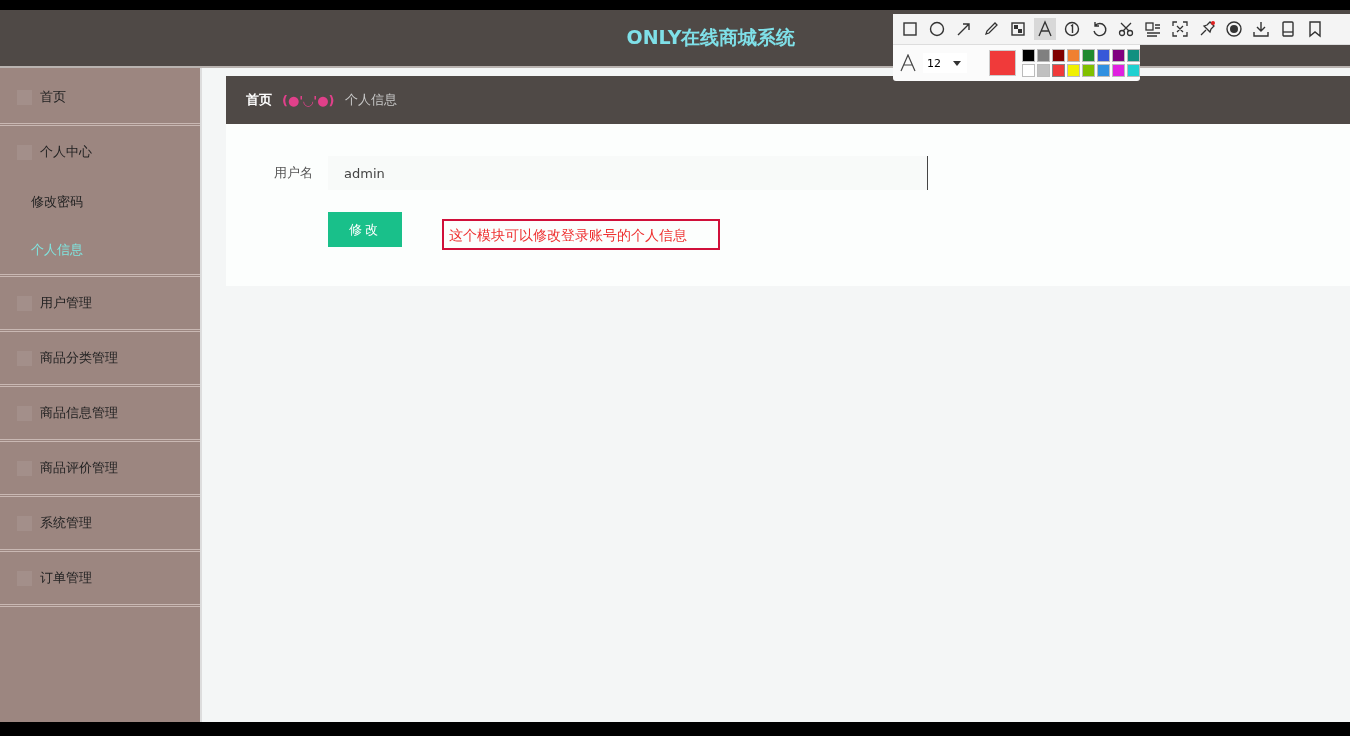 This screenshot has width=1350, height=736. I want to click on sidebar-item: 商品评价管理, so click(100, 468).